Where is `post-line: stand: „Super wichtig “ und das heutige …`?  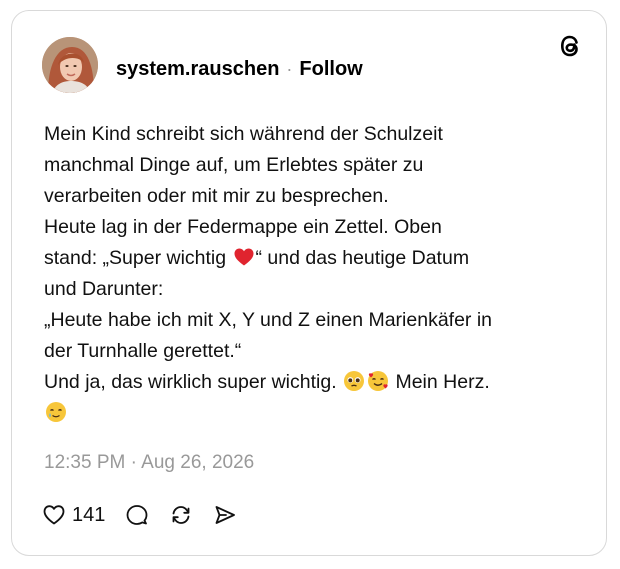 post-line: stand: „Super wichtig “ und das heutige … is located at coordinates (314, 258).